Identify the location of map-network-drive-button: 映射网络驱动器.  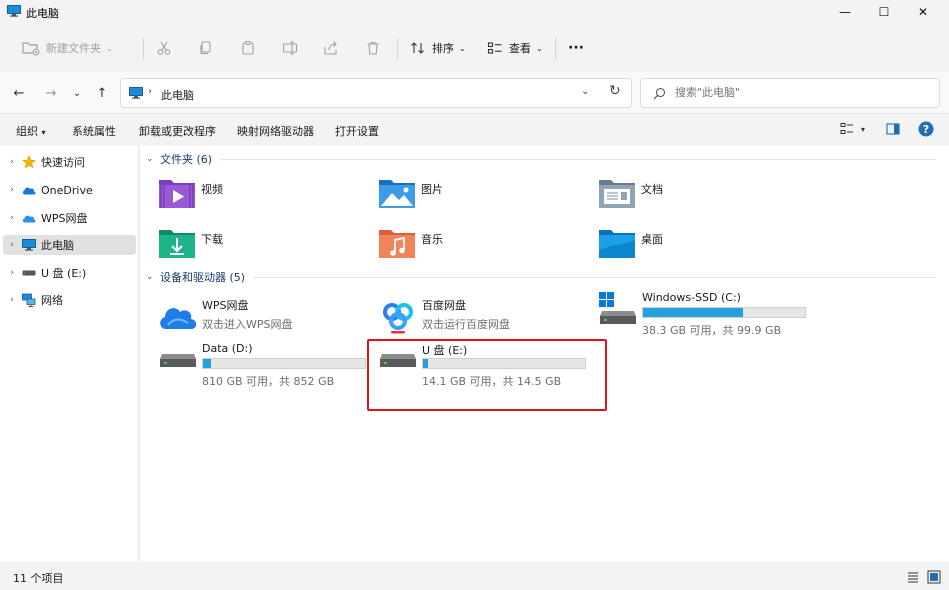
(275, 131).